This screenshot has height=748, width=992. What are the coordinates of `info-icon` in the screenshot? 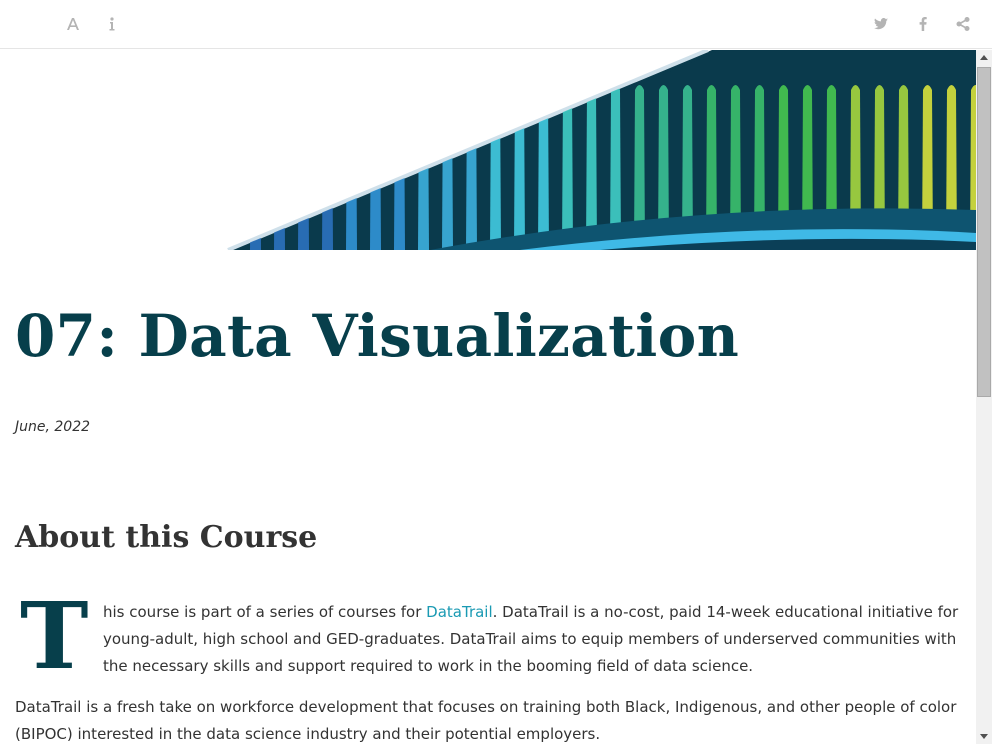 It's located at (112, 24).